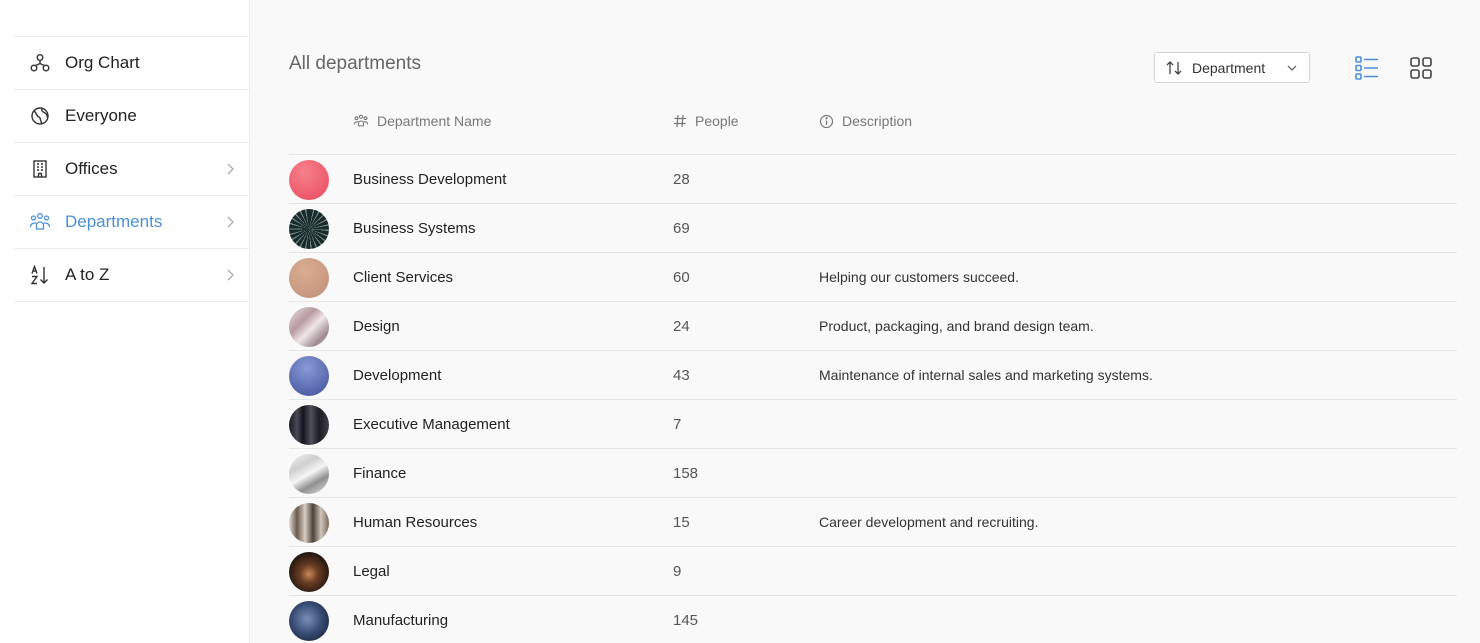 The width and height of the screenshot is (1480, 643). What do you see at coordinates (826, 121) in the screenshot?
I see `info-icon` at bounding box center [826, 121].